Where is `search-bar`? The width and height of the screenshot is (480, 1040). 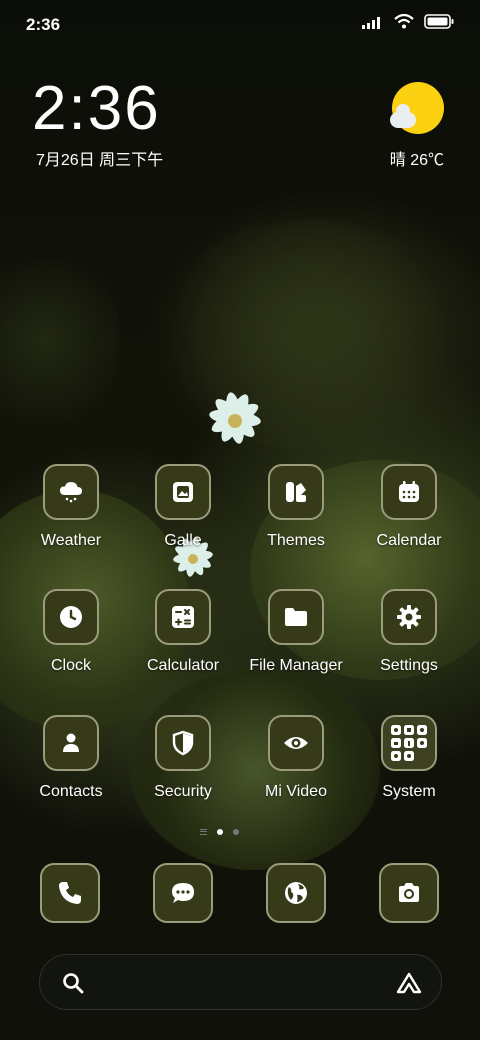
search-bar is located at coordinates (240, 982).